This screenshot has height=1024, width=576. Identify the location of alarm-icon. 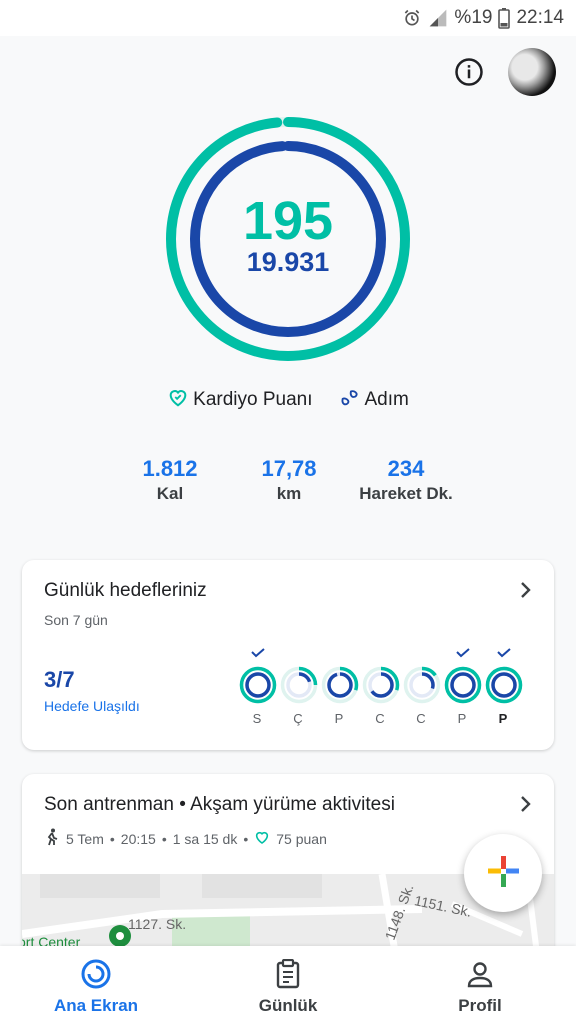
(412, 18).